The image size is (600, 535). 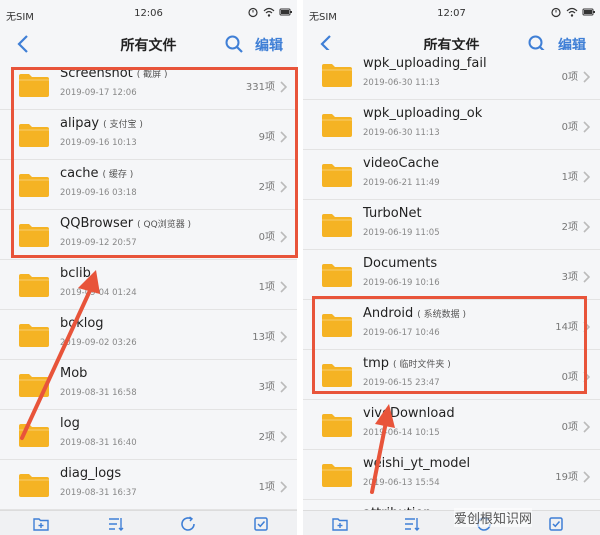 I want to click on folder-name-text: weishi_yt_model, so click(x=417, y=463).